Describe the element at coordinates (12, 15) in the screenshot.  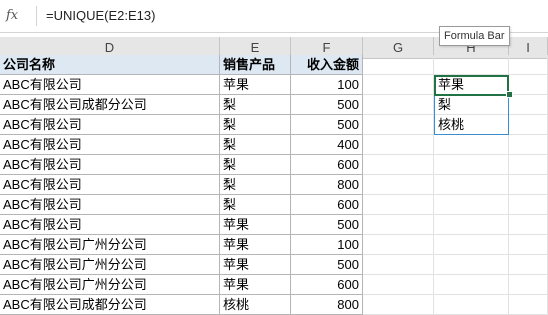
I see `function-icon: fx` at that location.